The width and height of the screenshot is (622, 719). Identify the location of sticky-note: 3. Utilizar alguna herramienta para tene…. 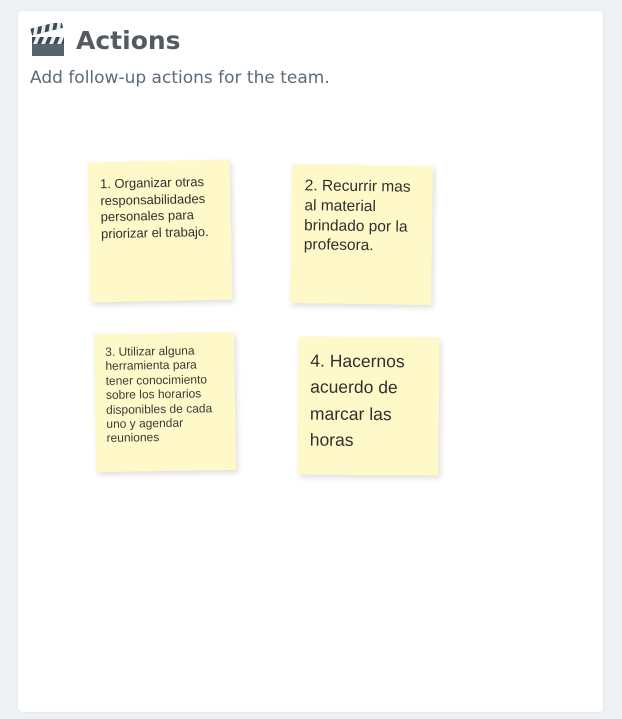
(165, 402).